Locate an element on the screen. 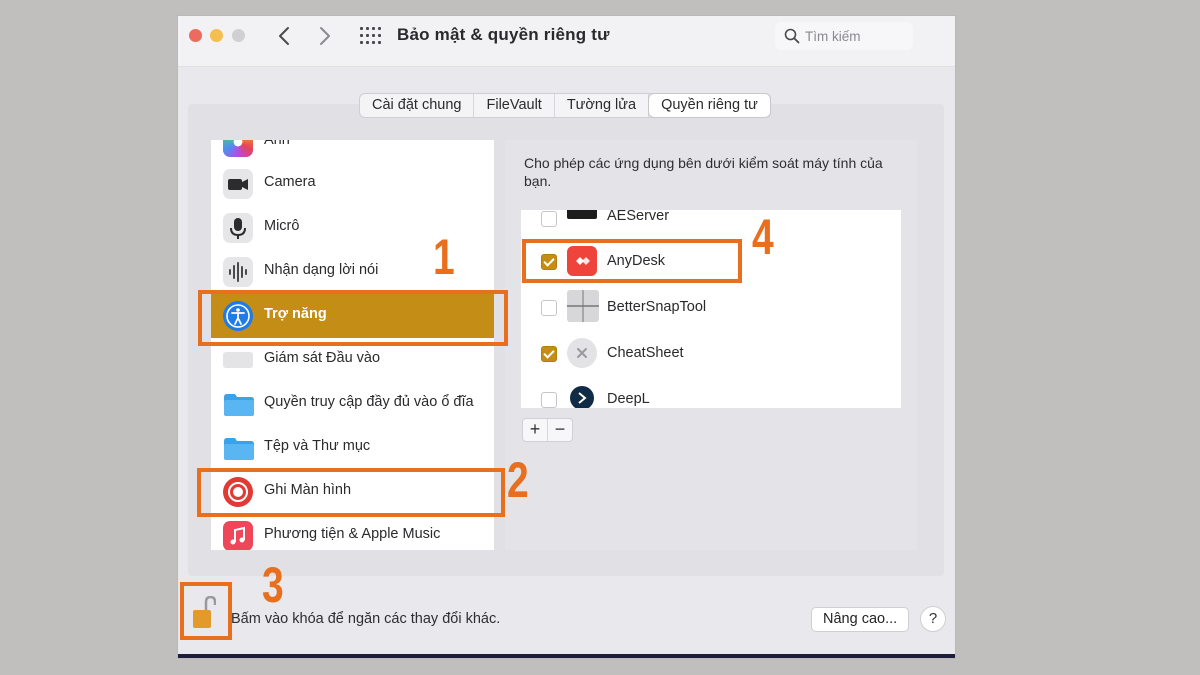  add-remove-control: + − is located at coordinates (547, 430).